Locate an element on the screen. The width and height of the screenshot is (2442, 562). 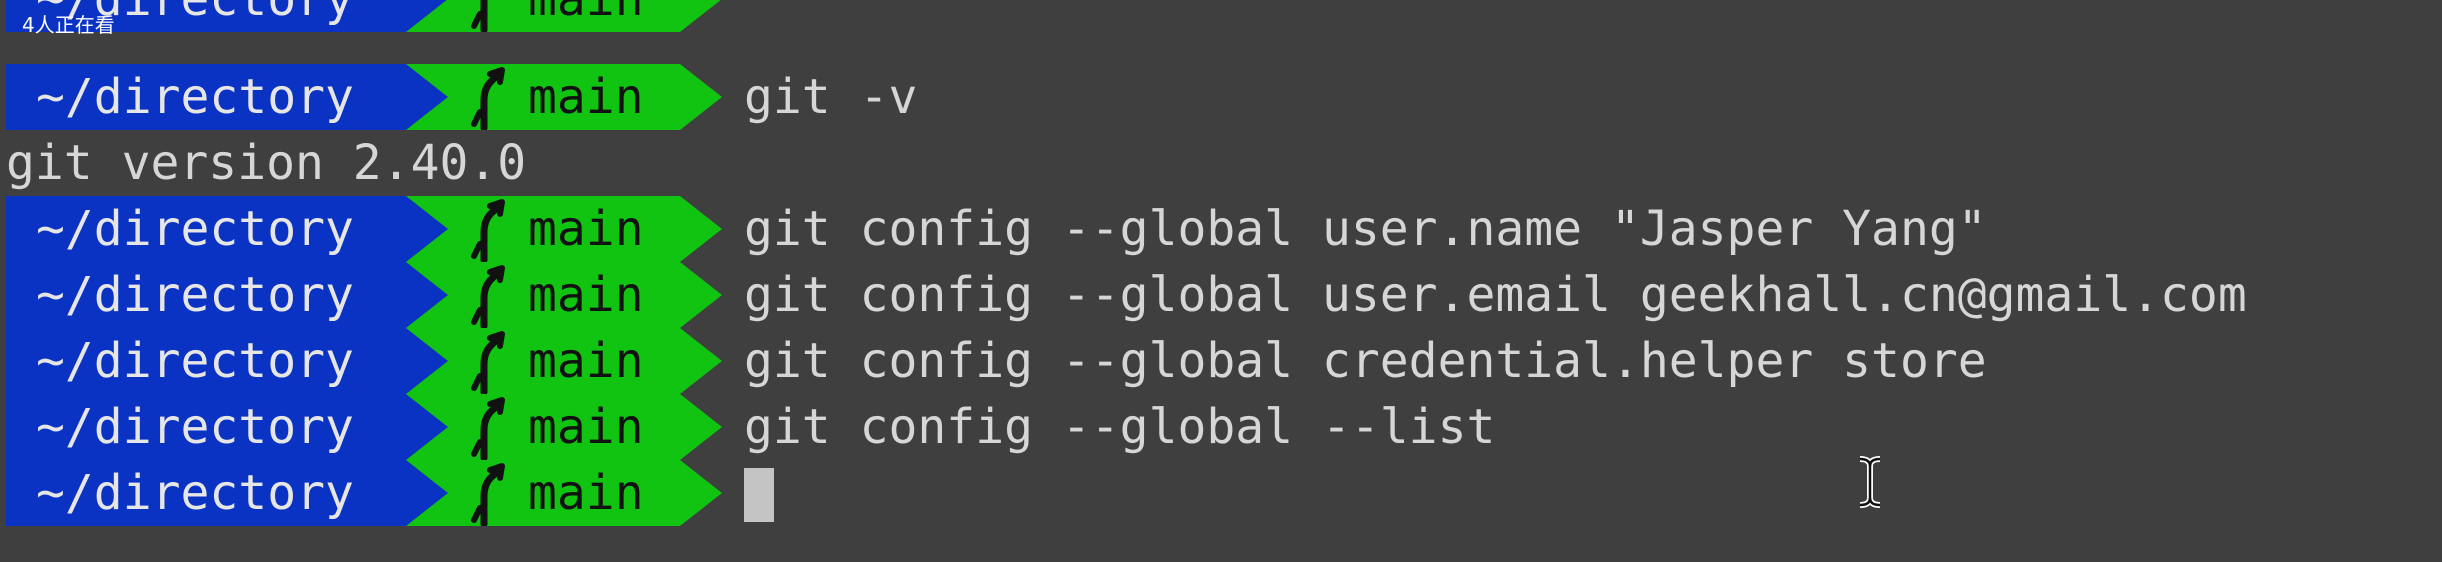
command-text: git -v is located at coordinates (831, 97).